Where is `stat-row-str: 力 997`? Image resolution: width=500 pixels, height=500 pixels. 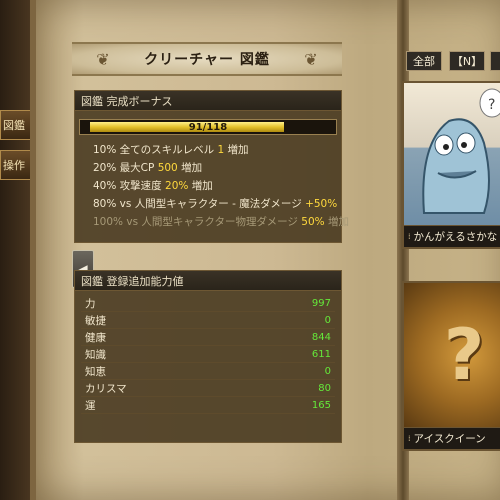 stat-row-str: 力 997 is located at coordinates (208, 303).